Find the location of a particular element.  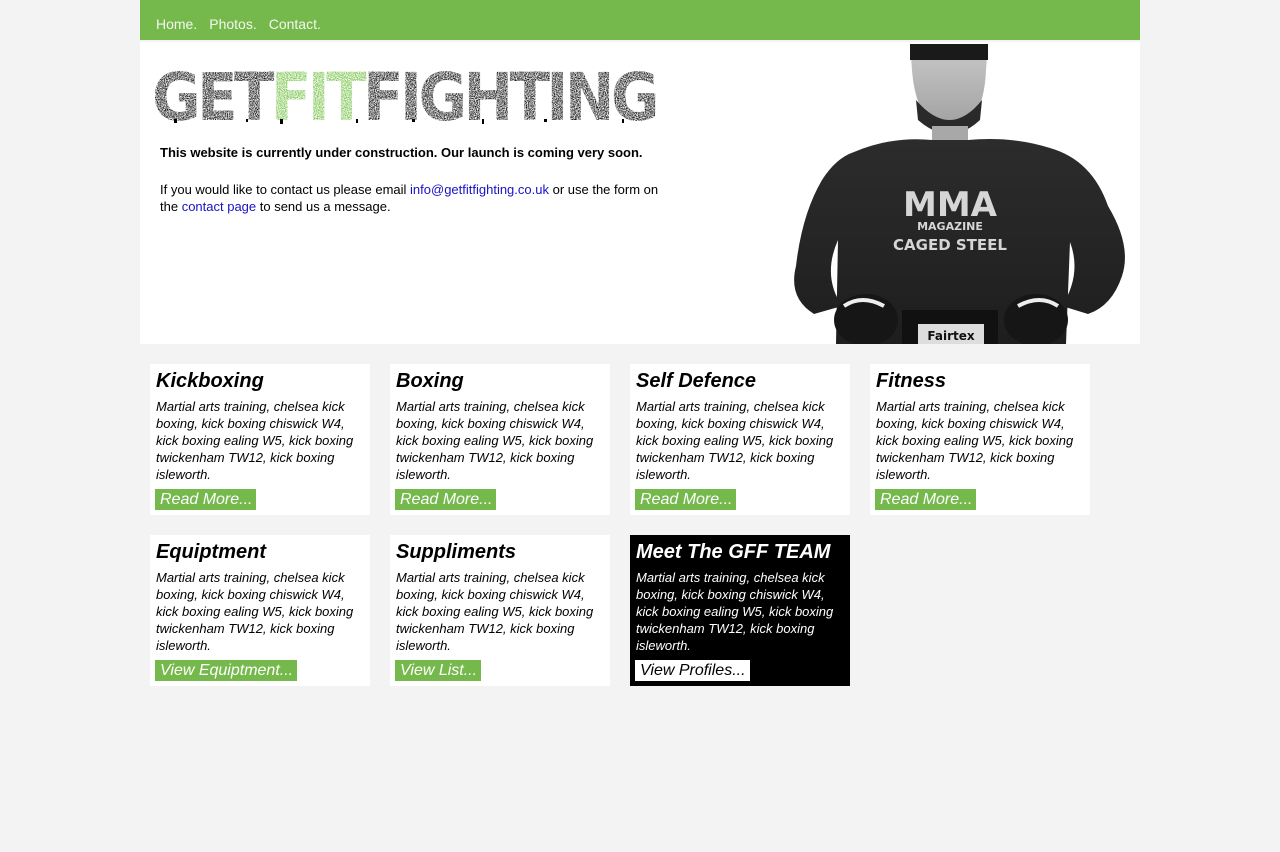

card-title: Meet The GFF TEAM is located at coordinates (733, 552).